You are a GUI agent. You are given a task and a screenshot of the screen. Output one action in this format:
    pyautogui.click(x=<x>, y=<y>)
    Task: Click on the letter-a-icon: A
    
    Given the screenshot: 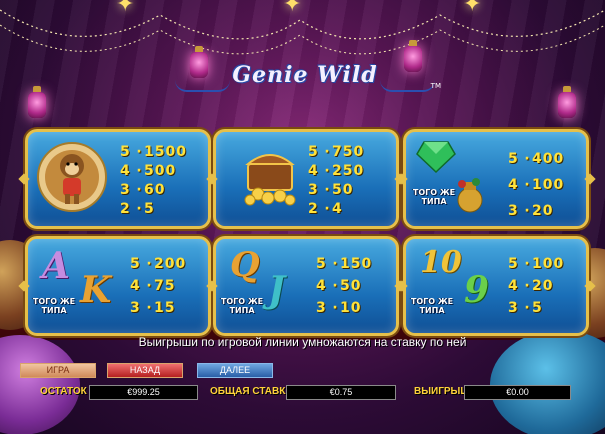 What is the action you would take?
    pyautogui.click(x=56, y=266)
    